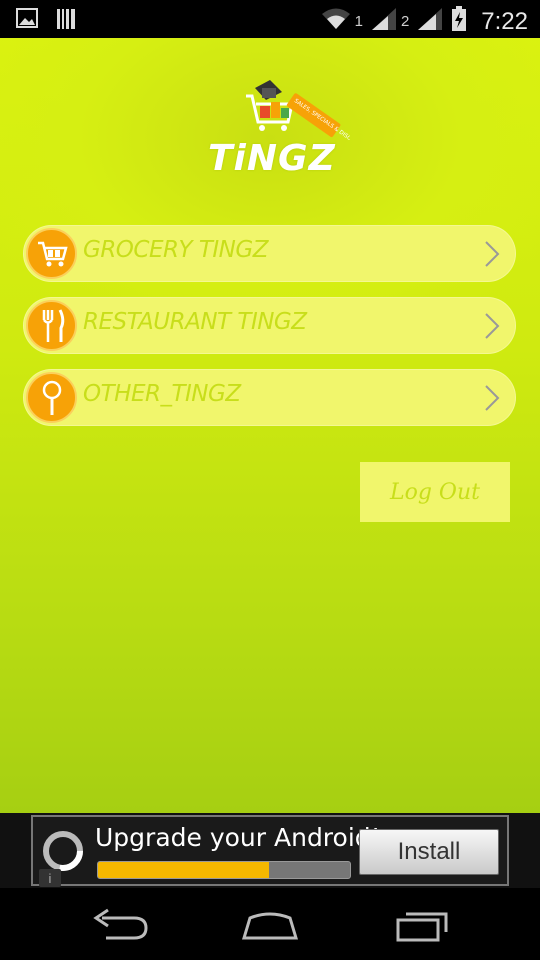 This screenshot has height=960, width=540. Describe the element at coordinates (270, 19) in the screenshot. I see `status-bar: 1 2 7:22` at that location.